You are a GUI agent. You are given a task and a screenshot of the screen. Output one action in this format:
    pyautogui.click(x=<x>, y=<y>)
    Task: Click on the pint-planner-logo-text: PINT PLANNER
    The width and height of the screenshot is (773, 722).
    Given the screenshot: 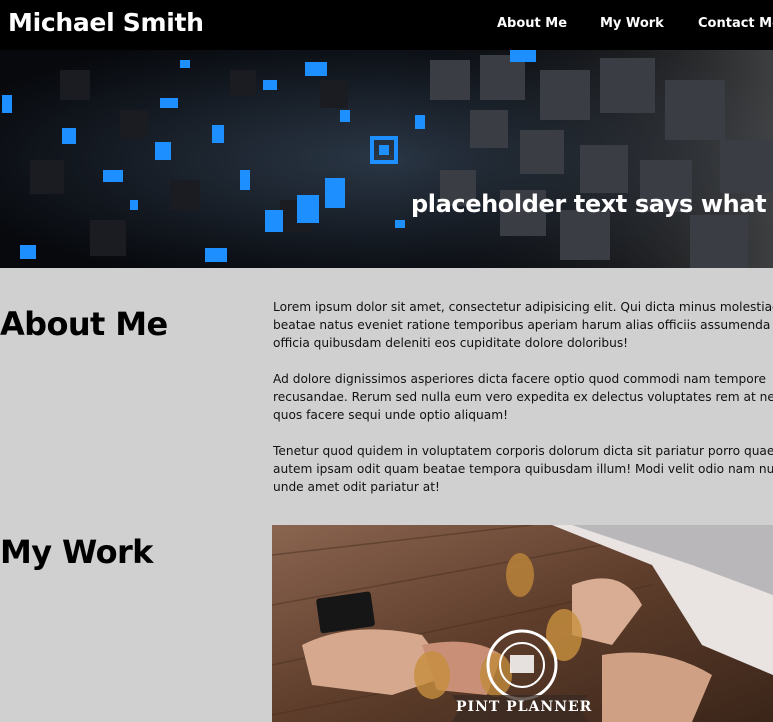 What is the action you would take?
    pyautogui.click(x=524, y=707)
    